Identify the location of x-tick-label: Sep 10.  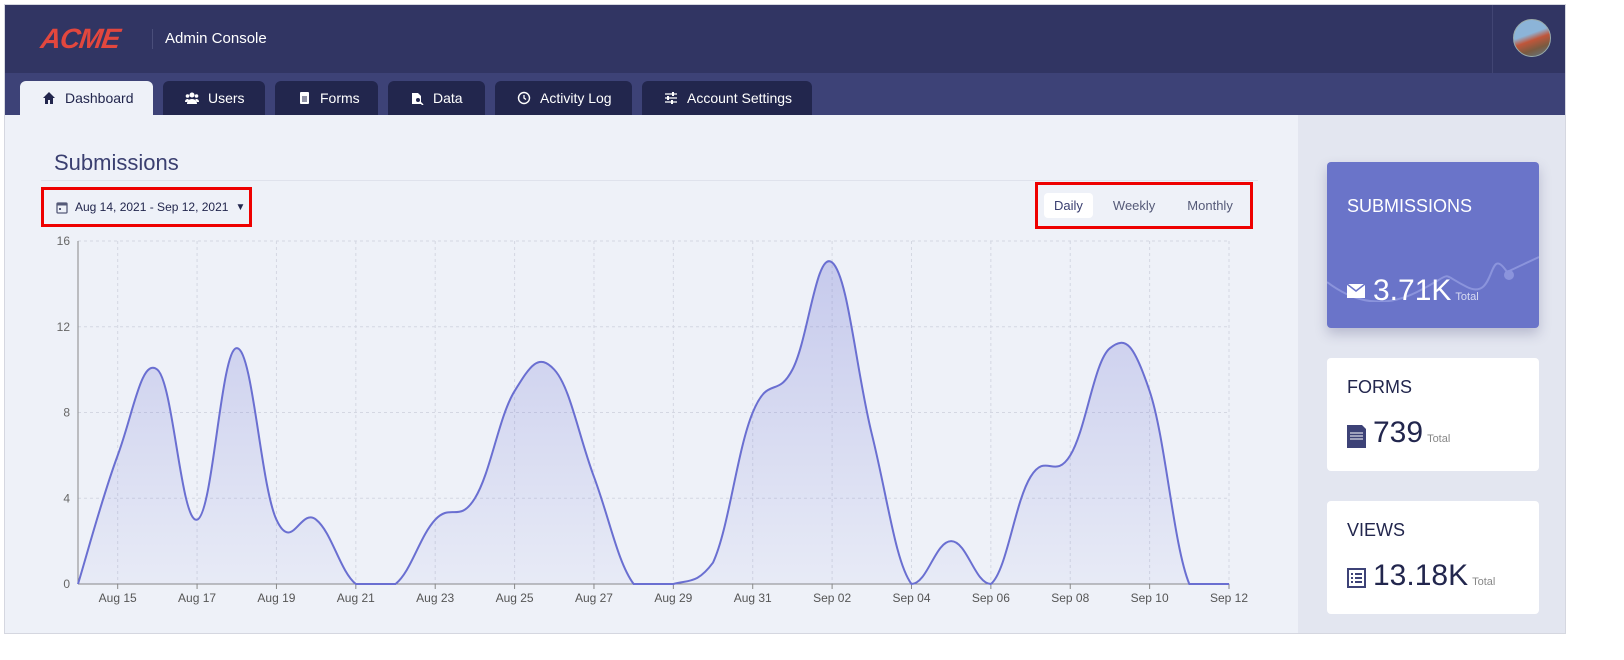
(1150, 598).